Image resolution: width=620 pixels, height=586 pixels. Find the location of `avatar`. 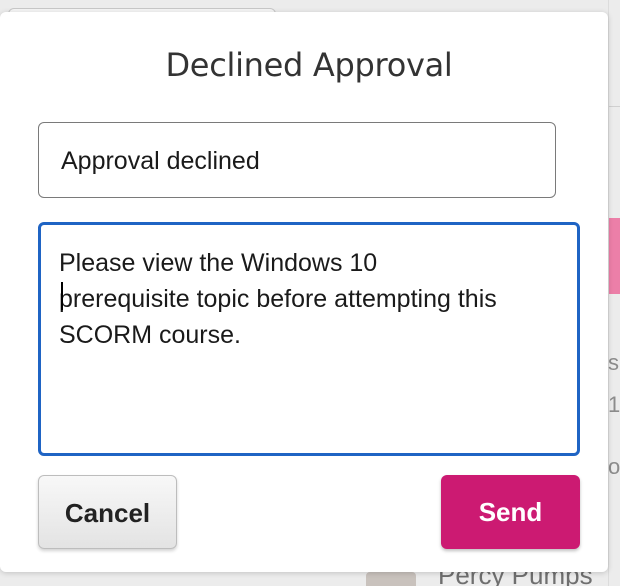

avatar is located at coordinates (391, 579).